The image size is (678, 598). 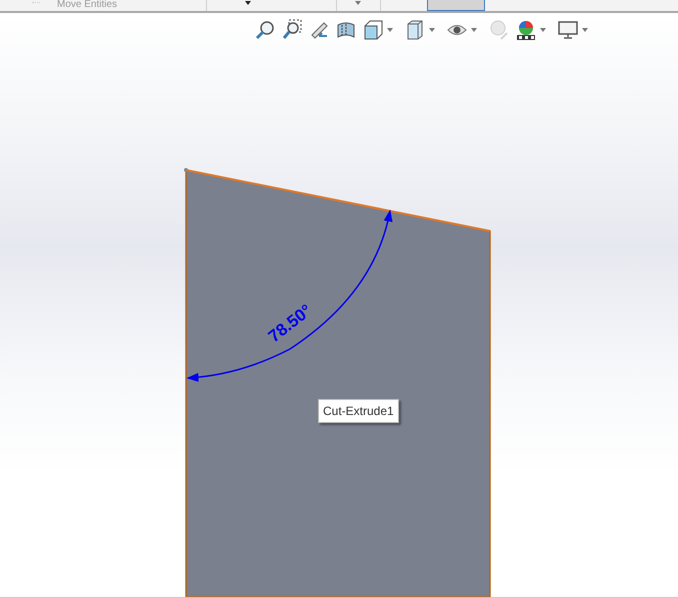 I want to click on cube-view-icon, so click(x=373, y=30).